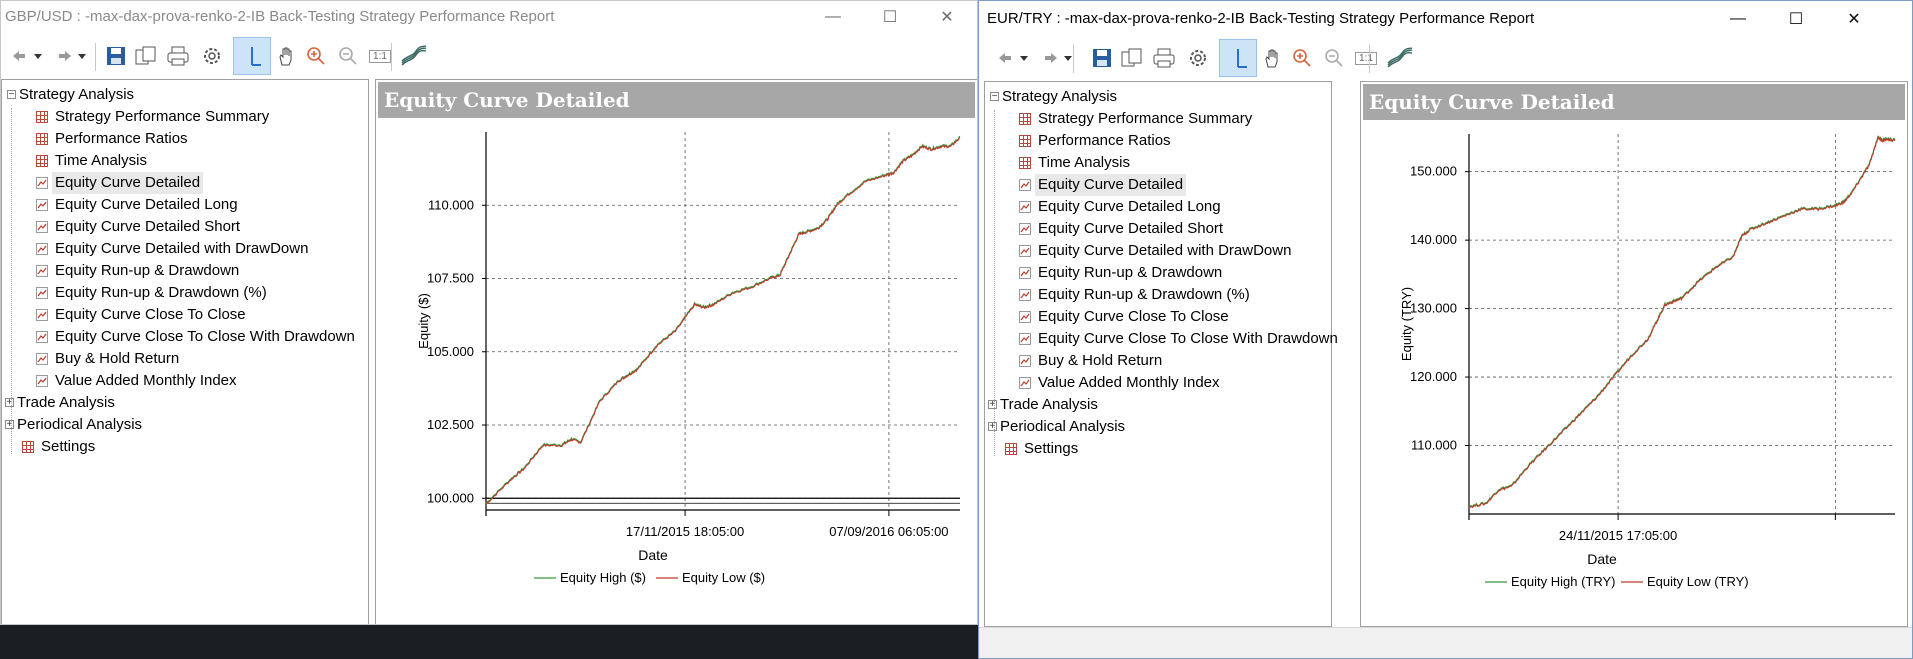  Describe the element at coordinates (1073, 59) in the screenshot. I see `toolbar-separator` at that location.